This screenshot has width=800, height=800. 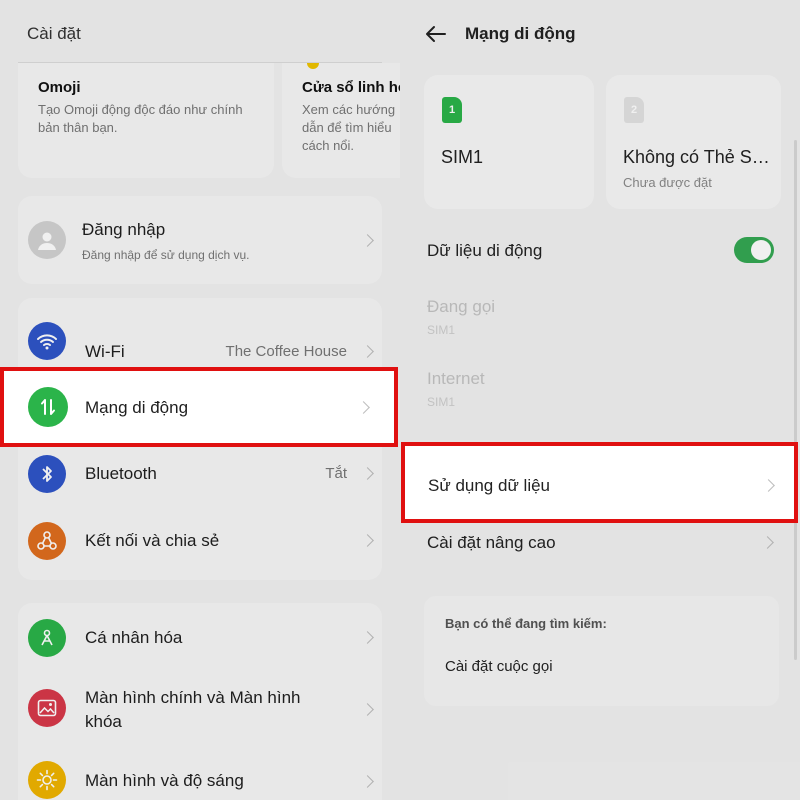 I want to click on avatar-icon, so click(x=47, y=240).